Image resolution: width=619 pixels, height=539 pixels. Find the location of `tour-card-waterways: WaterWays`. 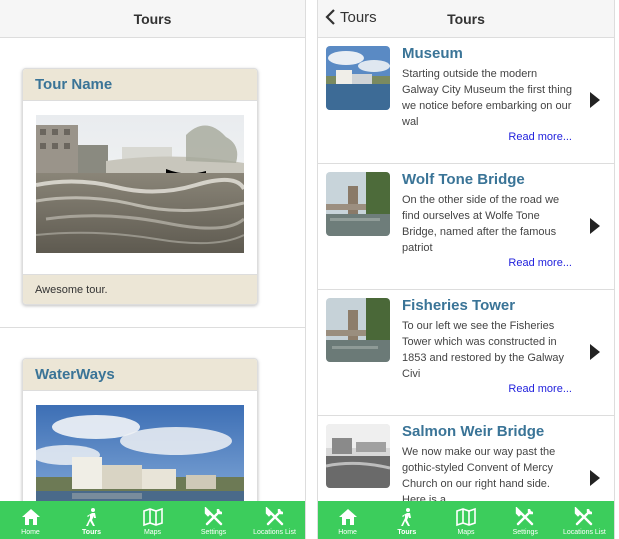

tour-card-waterways: WaterWays is located at coordinates (140, 429).